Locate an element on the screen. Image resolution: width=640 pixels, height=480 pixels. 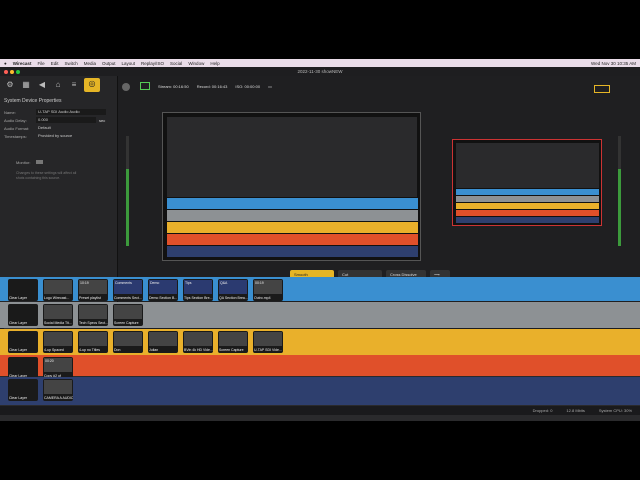
wirecast-logo-icon is located at coordinates (126, 87).